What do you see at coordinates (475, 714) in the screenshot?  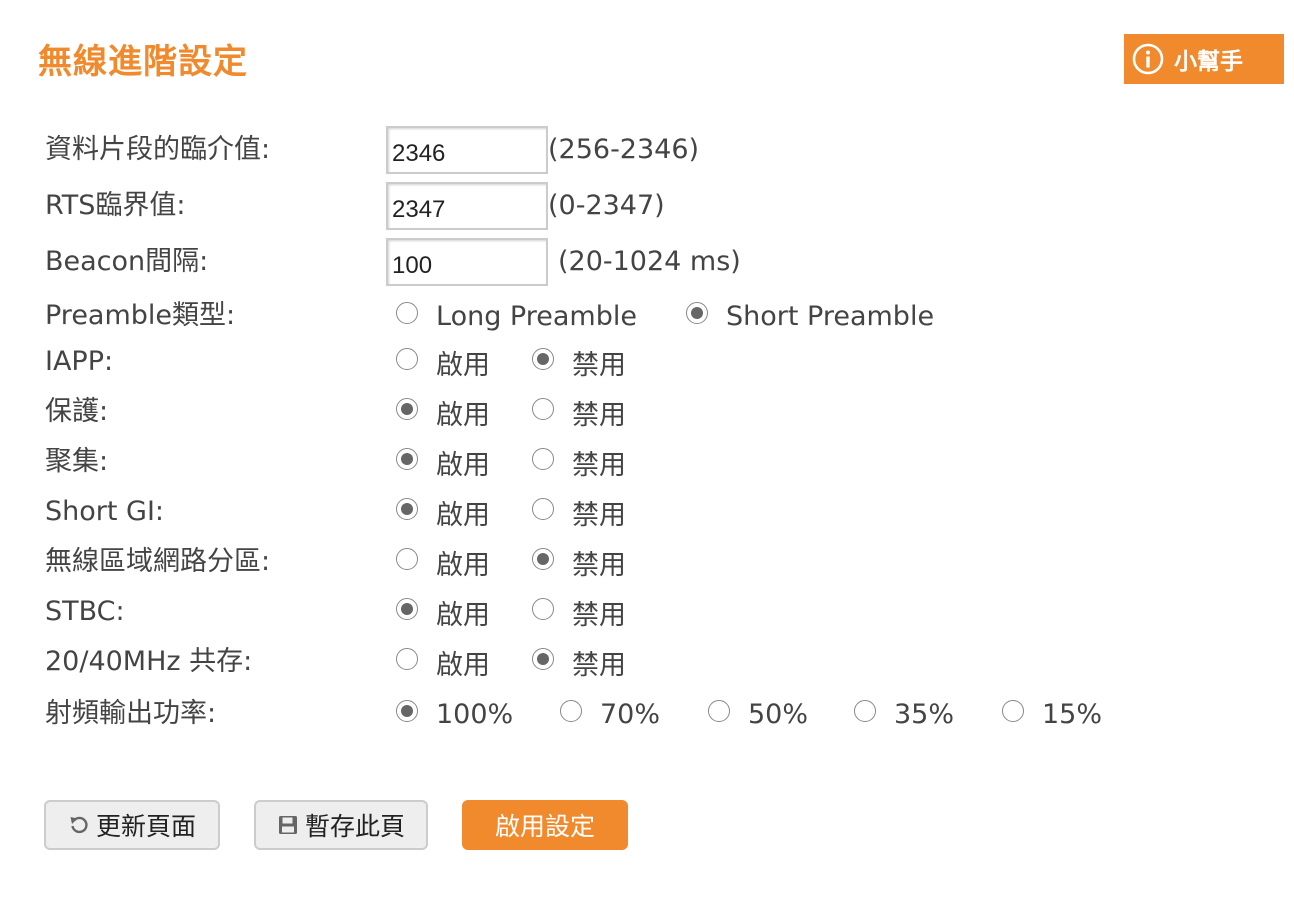 I see `radio-option-label: 100%` at bounding box center [475, 714].